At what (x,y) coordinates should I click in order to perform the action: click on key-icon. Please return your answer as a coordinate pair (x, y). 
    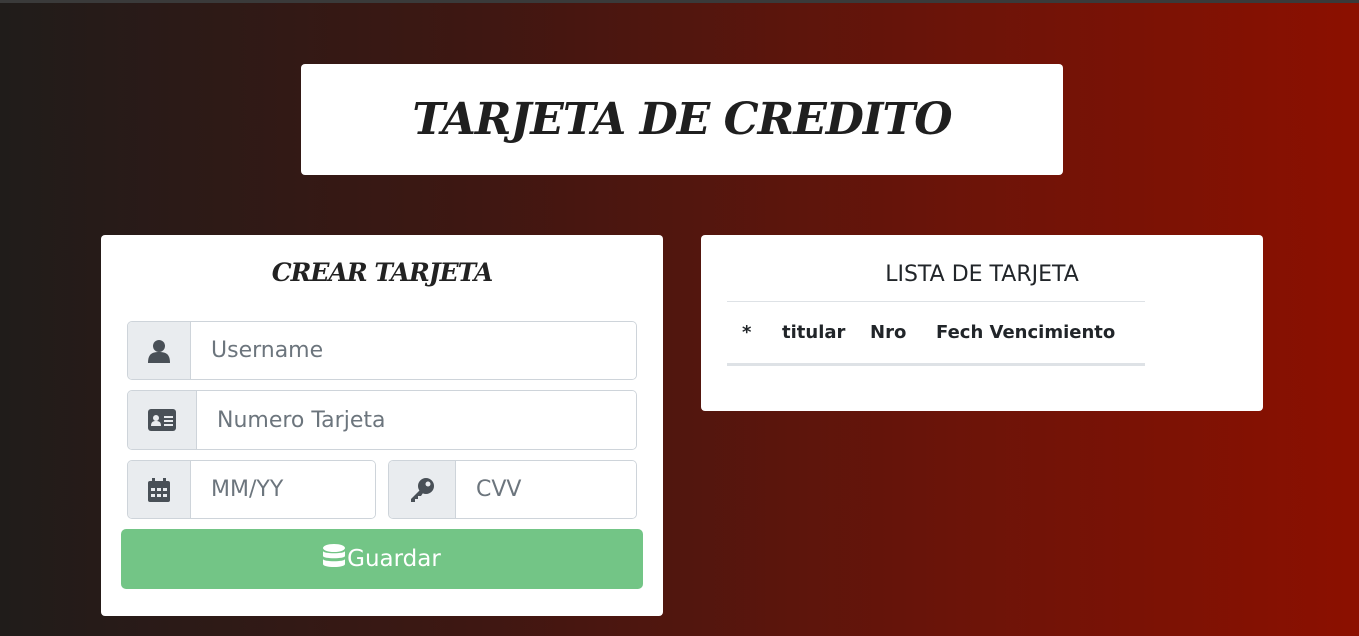
    Looking at the image, I should click on (422, 489).